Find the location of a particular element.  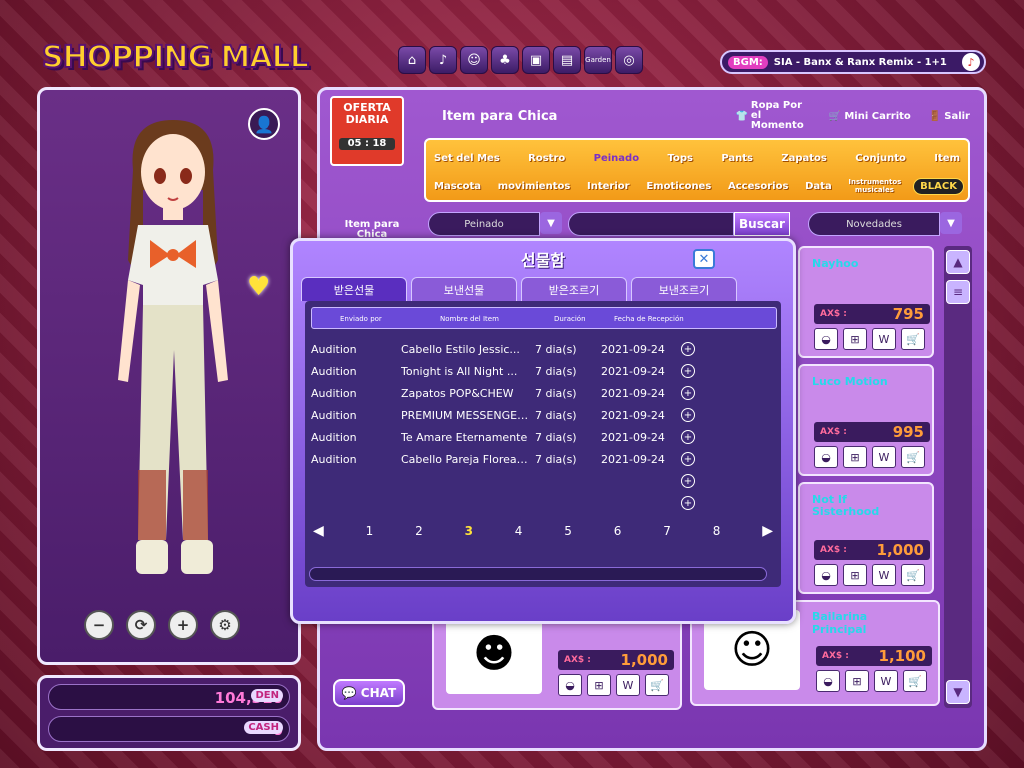

outfit-link: 👕 Ropa Por el Momento is located at coordinates (772, 116).